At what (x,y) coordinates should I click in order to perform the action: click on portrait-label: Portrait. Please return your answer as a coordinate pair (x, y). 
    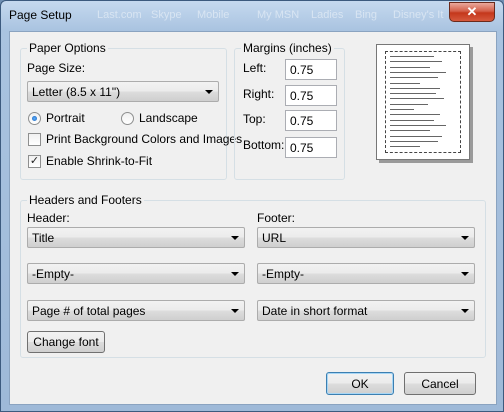
    Looking at the image, I should click on (65, 118).